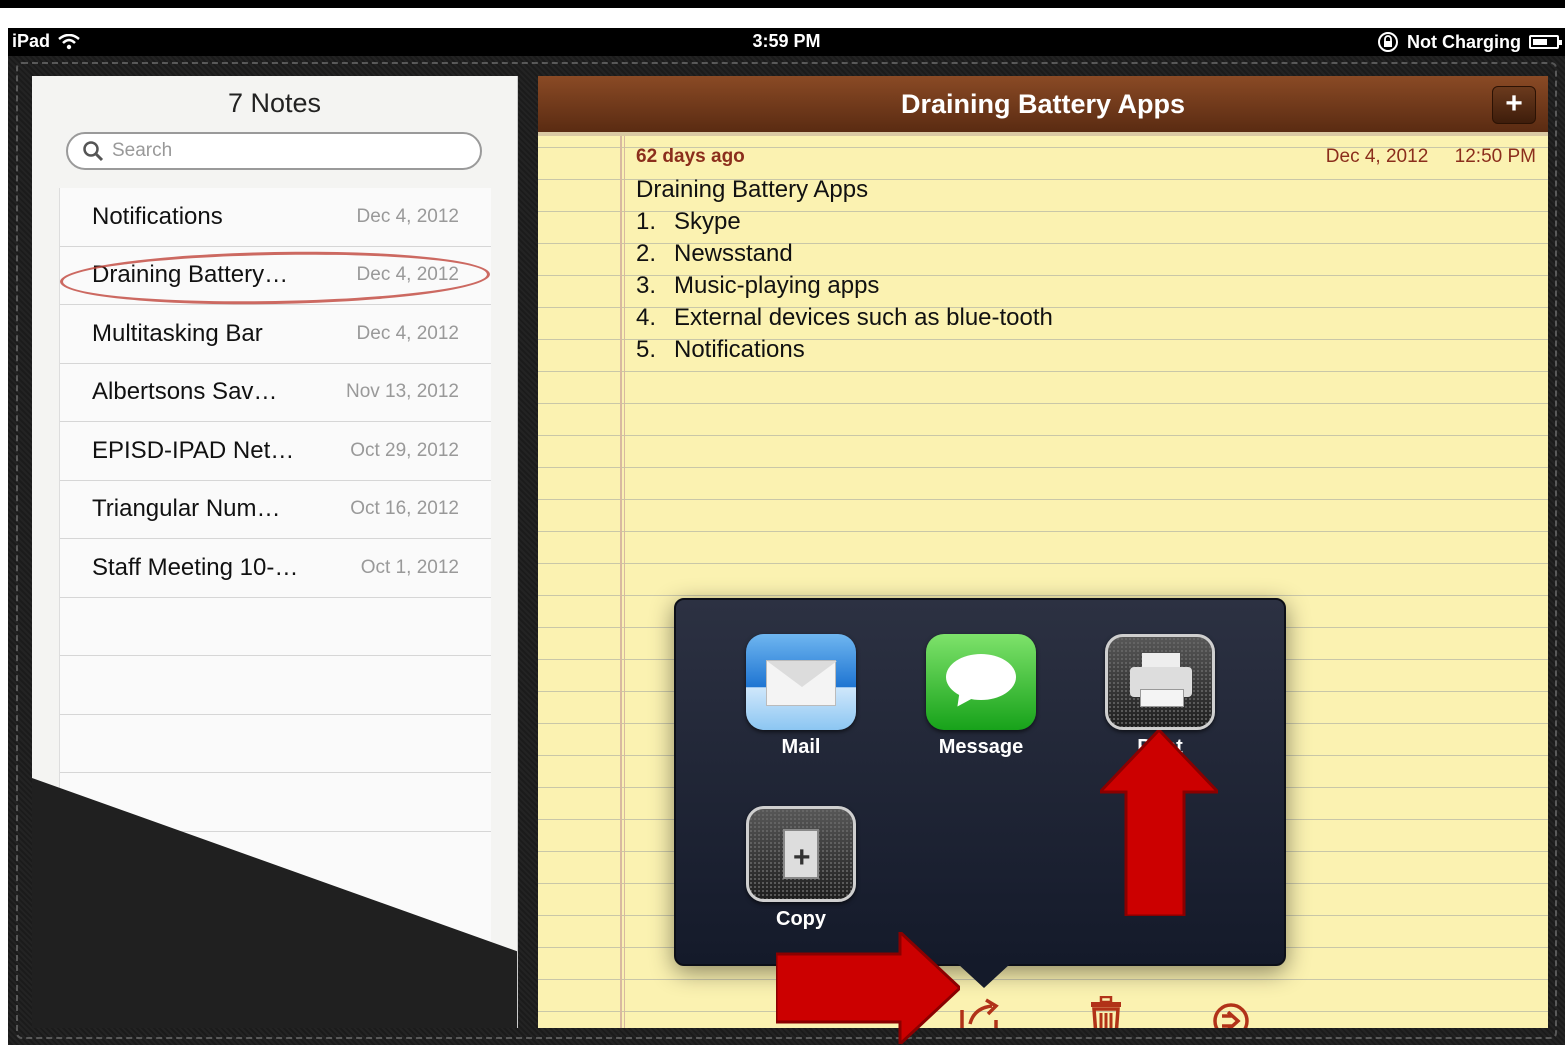  What do you see at coordinates (752, 189) in the screenshot?
I see `note-heading: Draining Battery Apps` at bounding box center [752, 189].